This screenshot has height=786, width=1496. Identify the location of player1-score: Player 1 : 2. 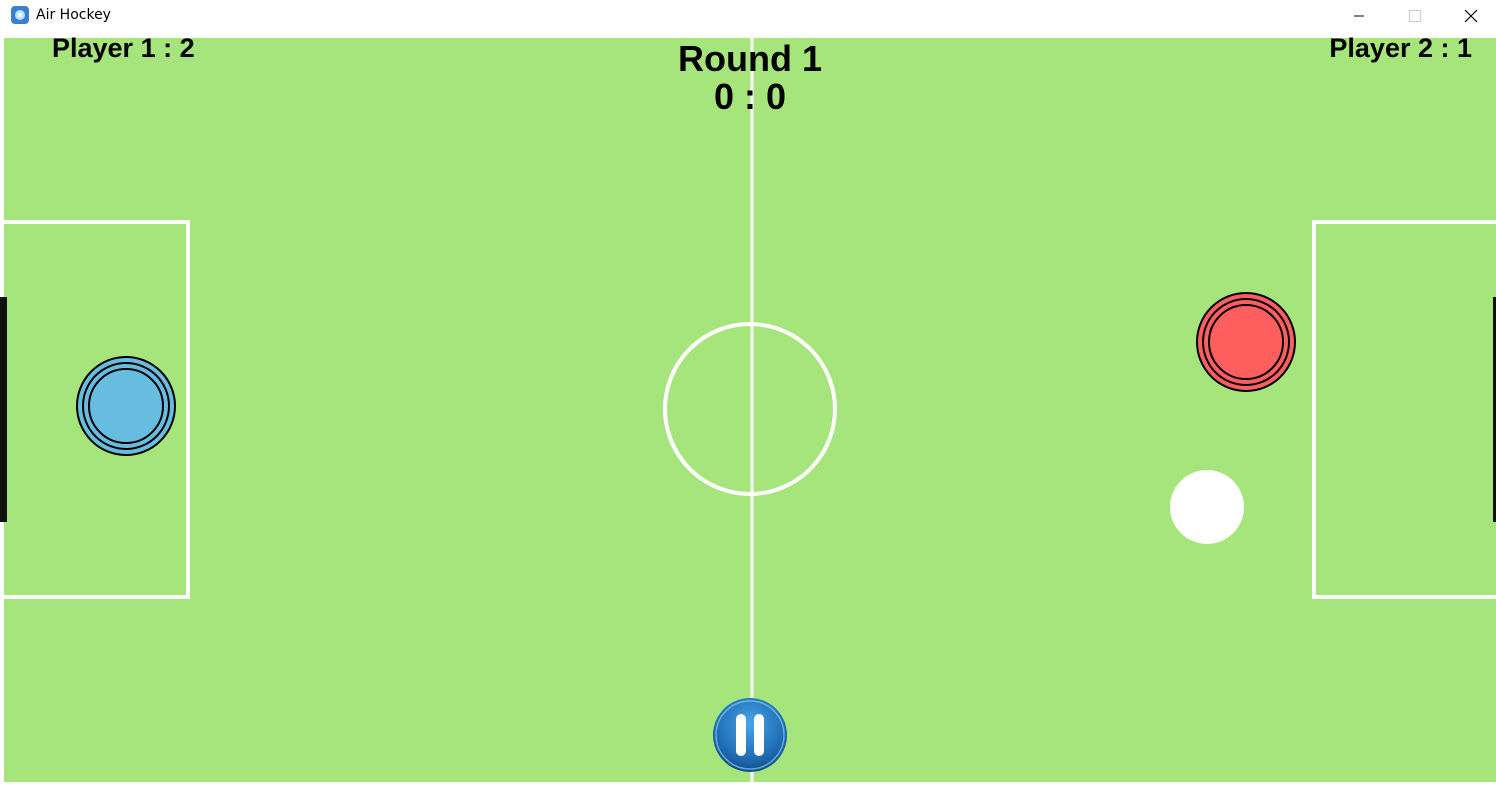
(123, 48).